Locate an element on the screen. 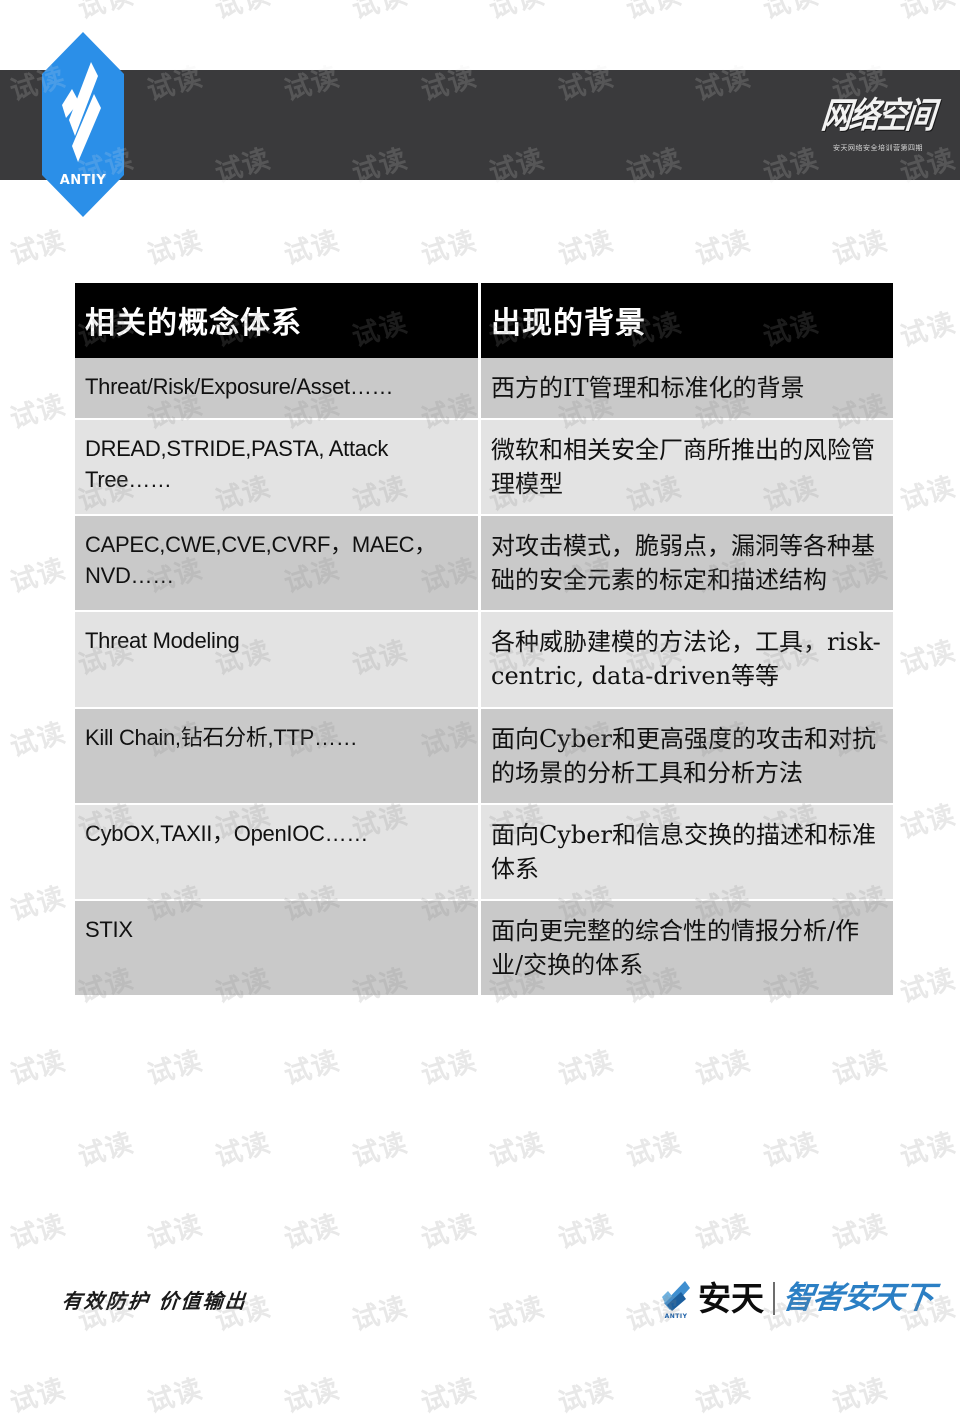 The height and width of the screenshot is (1420, 960). svg-text: ANTIY is located at coordinates (83, 180).